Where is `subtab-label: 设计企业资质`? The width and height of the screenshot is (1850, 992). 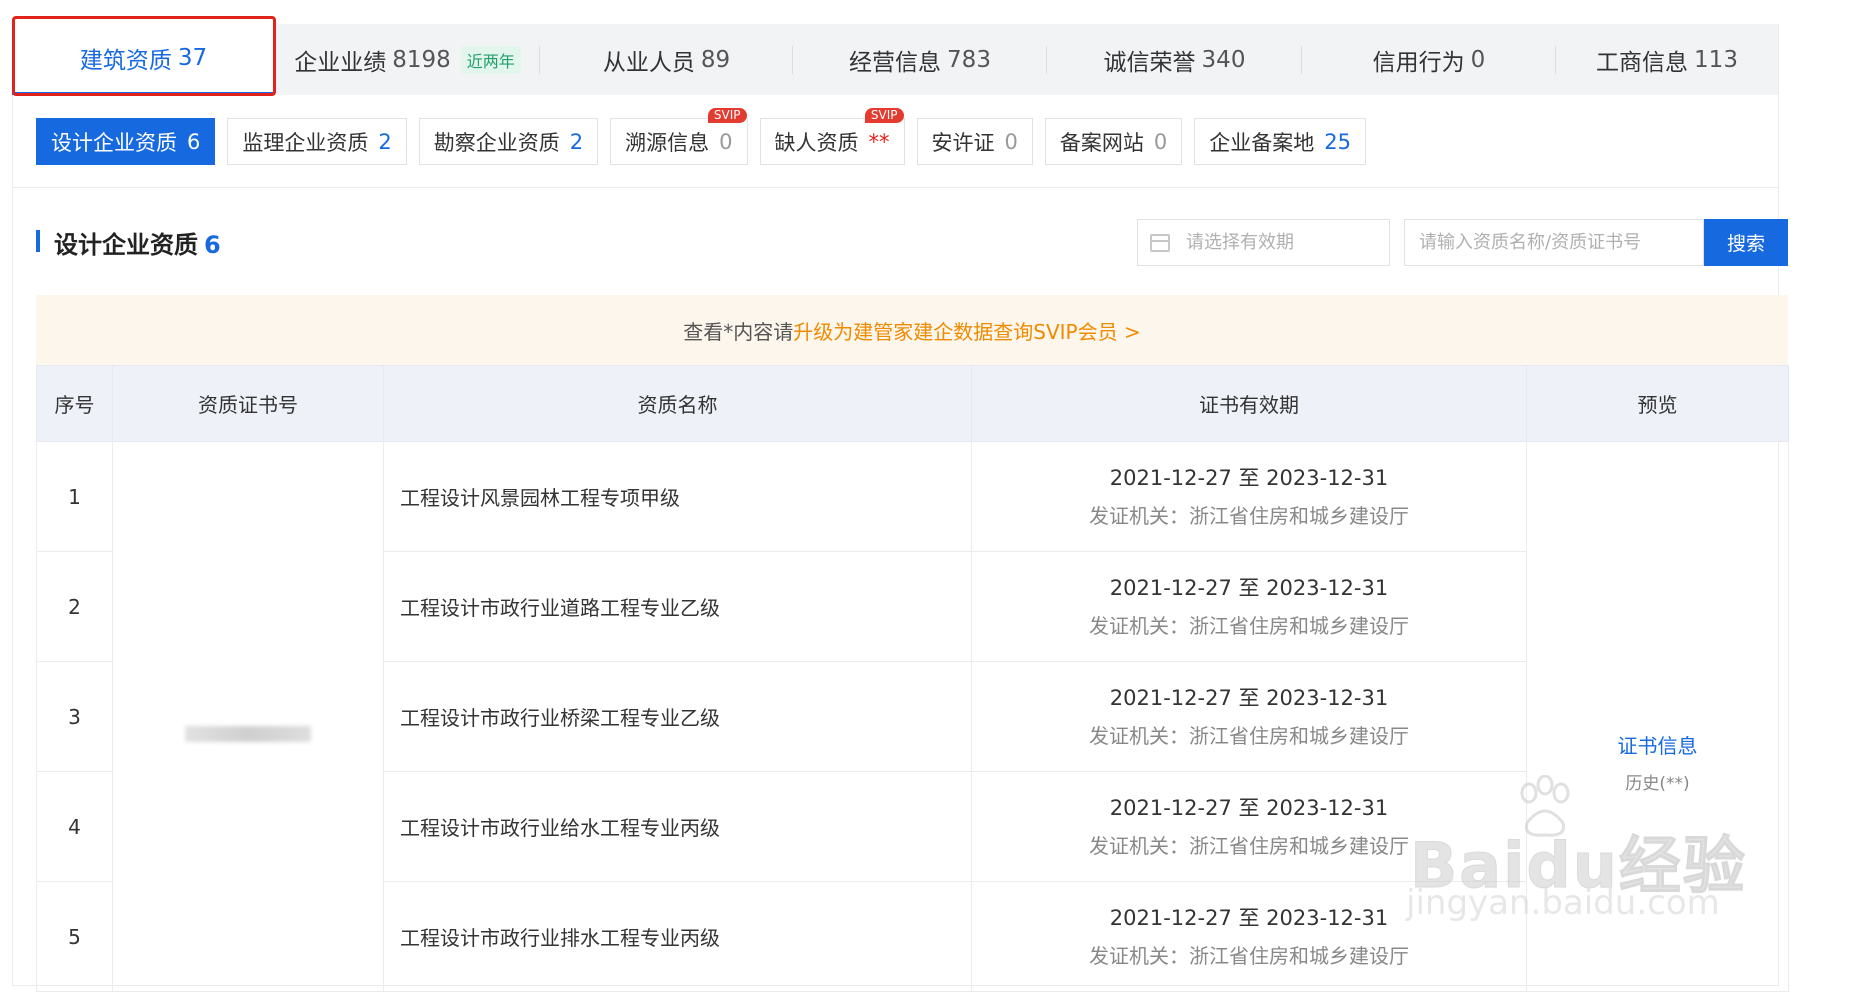
subtab-label: 设计企业资质 is located at coordinates (114, 142).